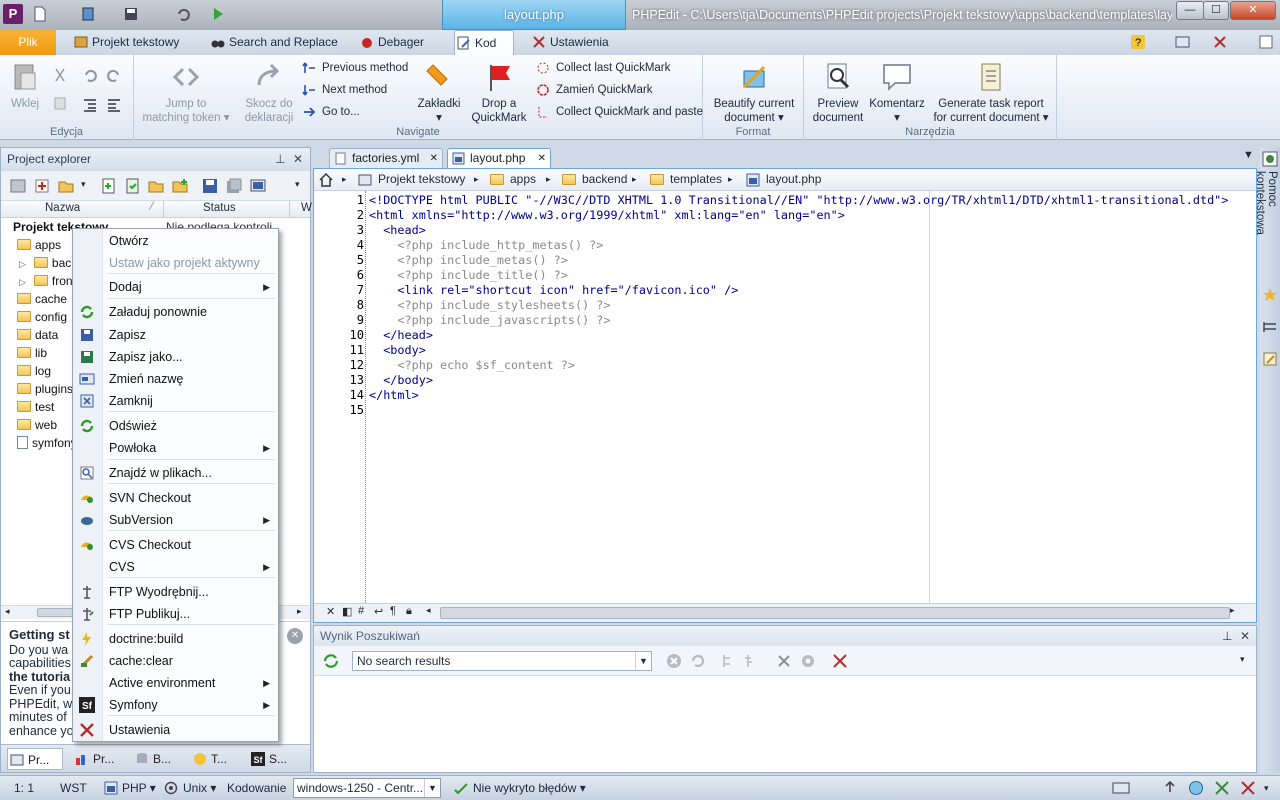 This screenshot has width=1280, height=800. I want to click on col-name-header: Nazwa, so click(62, 208).